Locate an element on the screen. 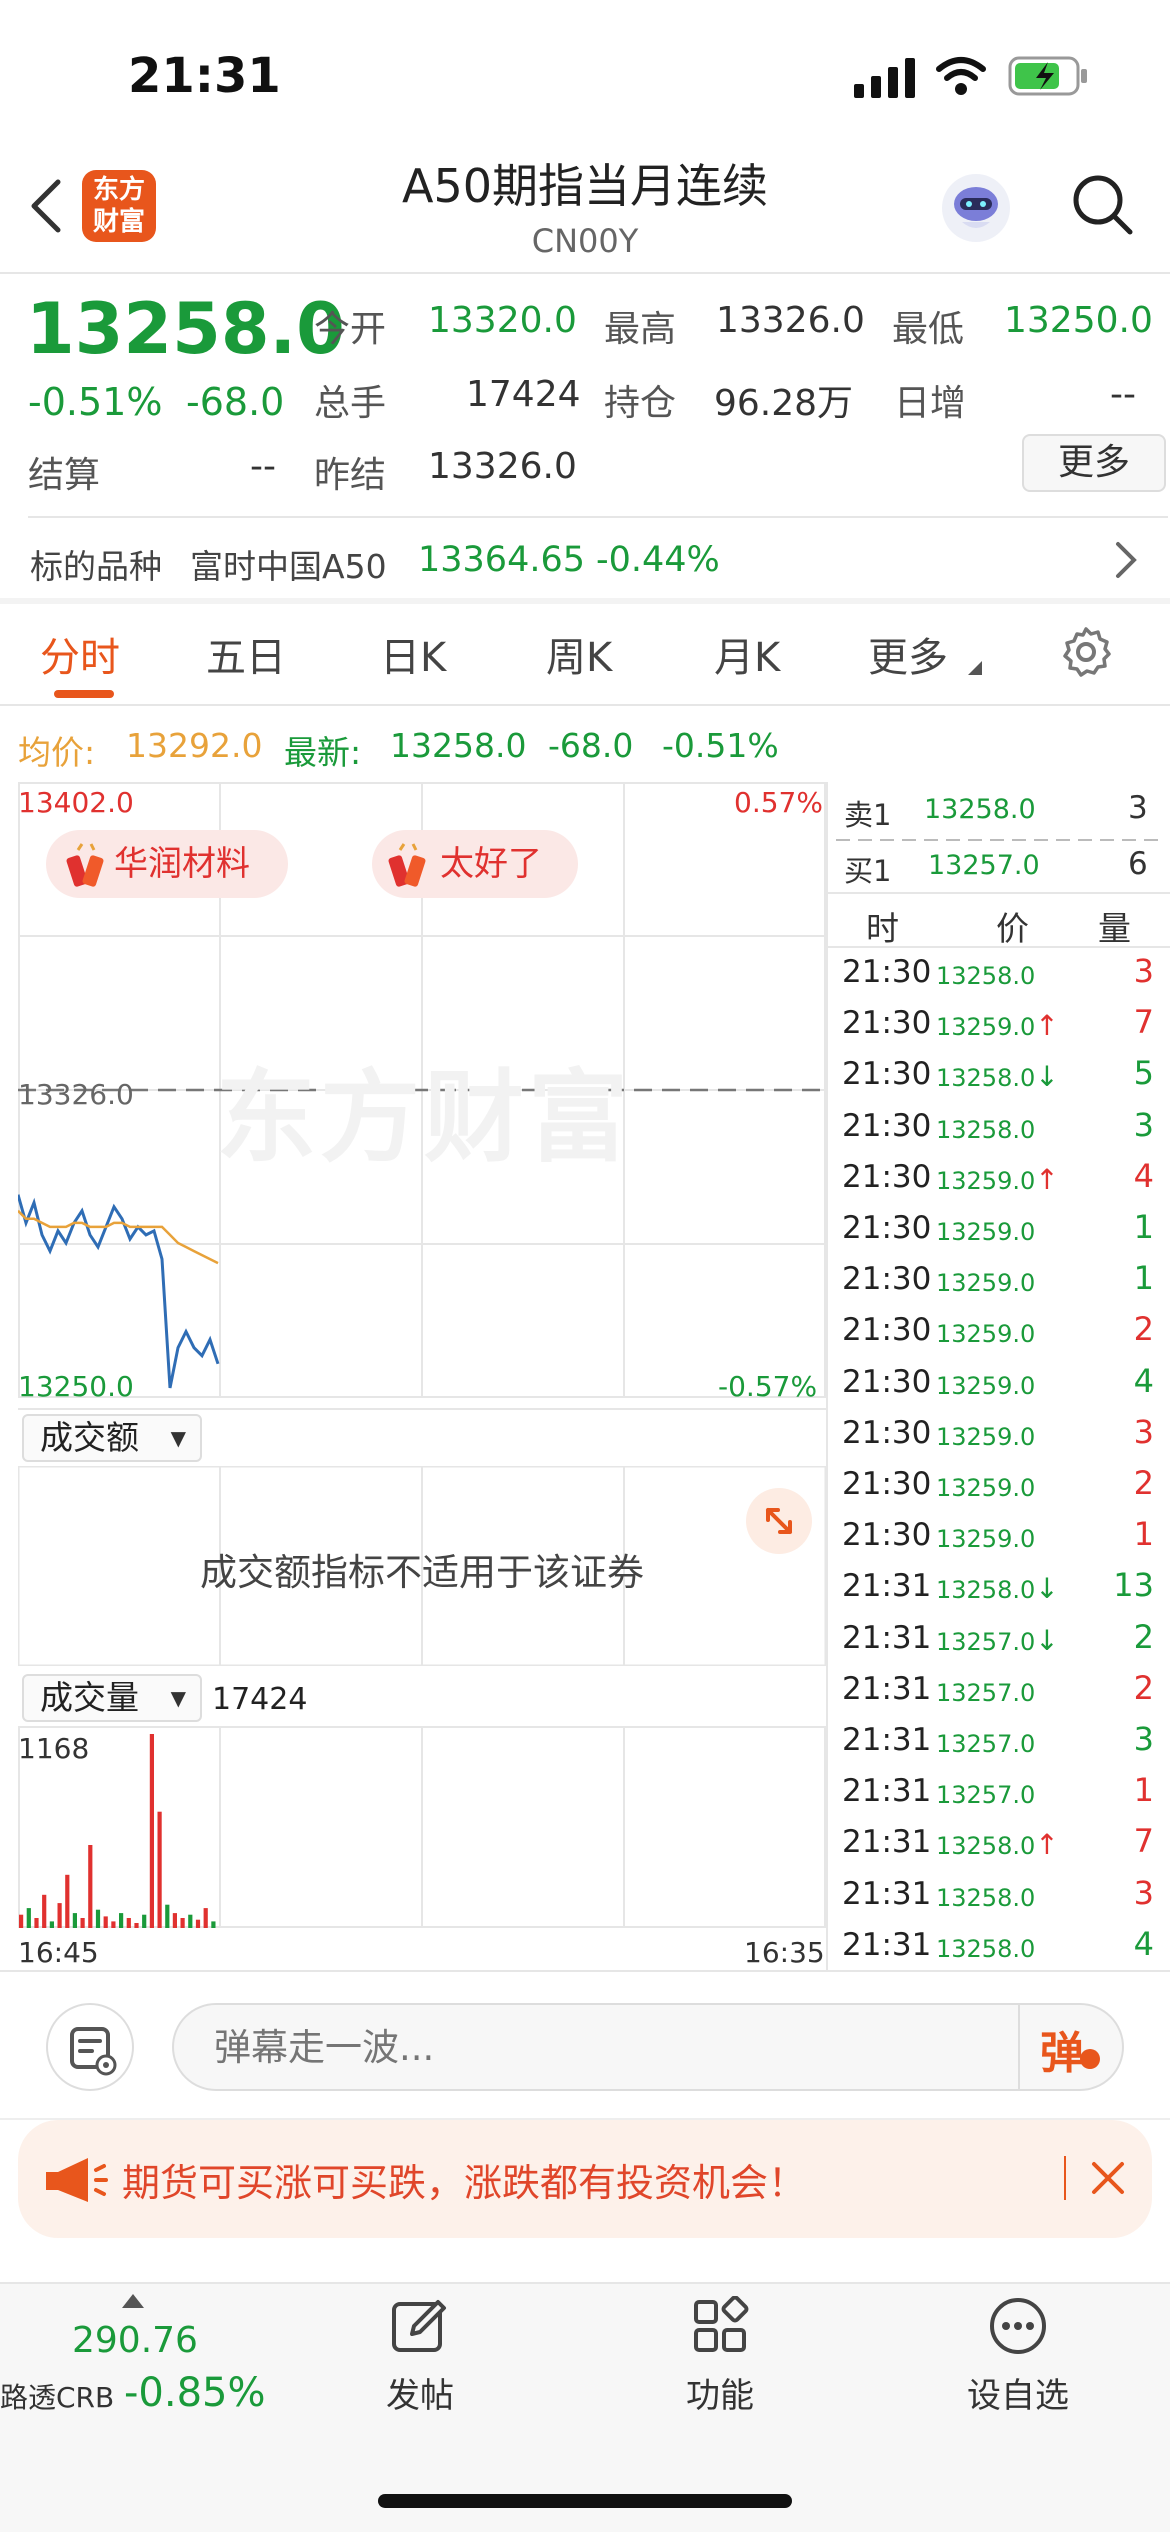 The width and height of the screenshot is (1170, 2532). tick-price: 13259.0↑ is located at coordinates (997, 1025).